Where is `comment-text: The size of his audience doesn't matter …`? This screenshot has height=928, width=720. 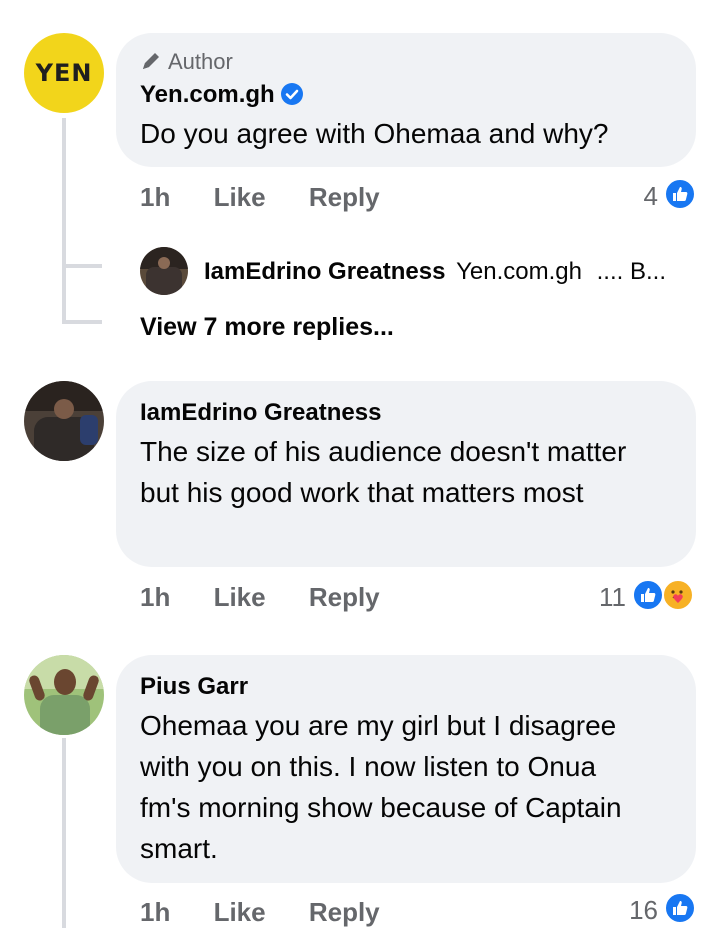
comment-text: The size of his audience doesn't matter … is located at coordinates (383, 472).